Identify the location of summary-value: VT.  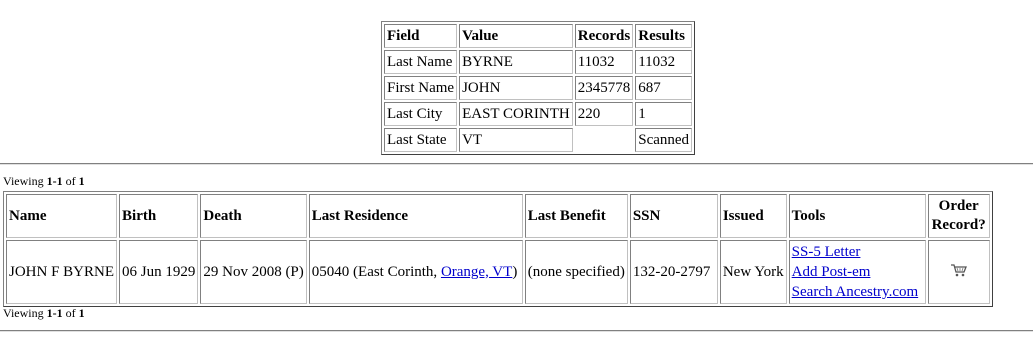
(516, 140).